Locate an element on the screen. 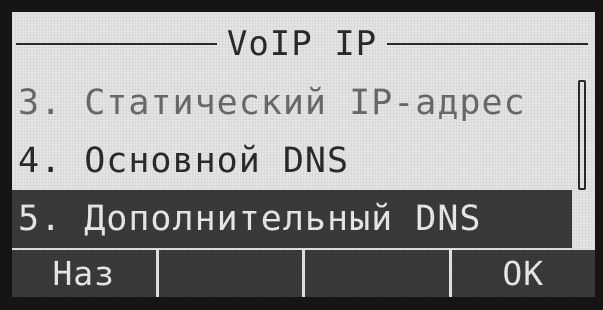 The height and width of the screenshot is (310, 603). screen-title: VoIP IP is located at coordinates (302, 44).